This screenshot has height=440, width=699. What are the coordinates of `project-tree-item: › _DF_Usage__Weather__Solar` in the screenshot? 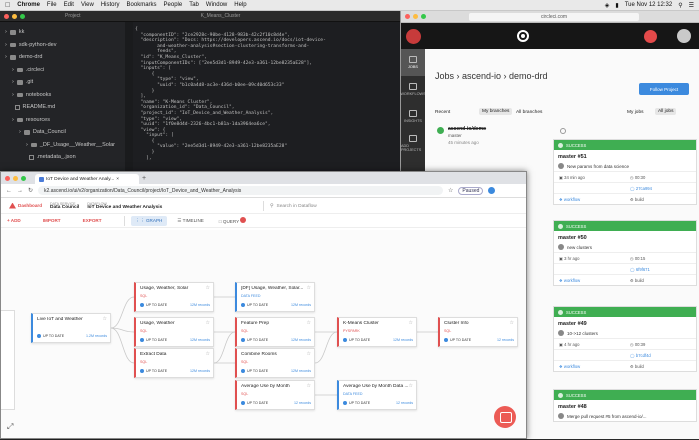 It's located at (62, 145).